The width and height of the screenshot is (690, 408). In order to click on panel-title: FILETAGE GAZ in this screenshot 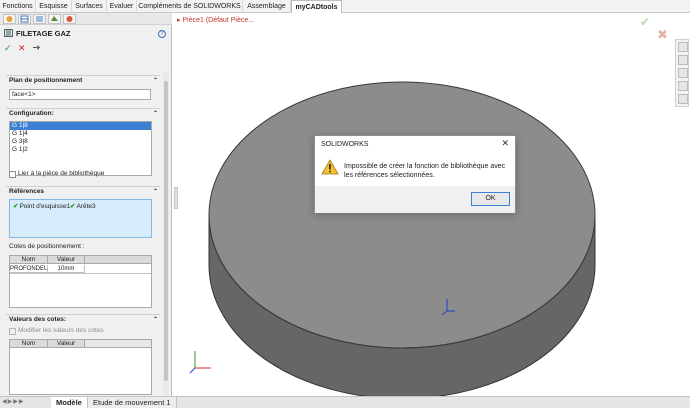, I will do `click(43, 33)`.